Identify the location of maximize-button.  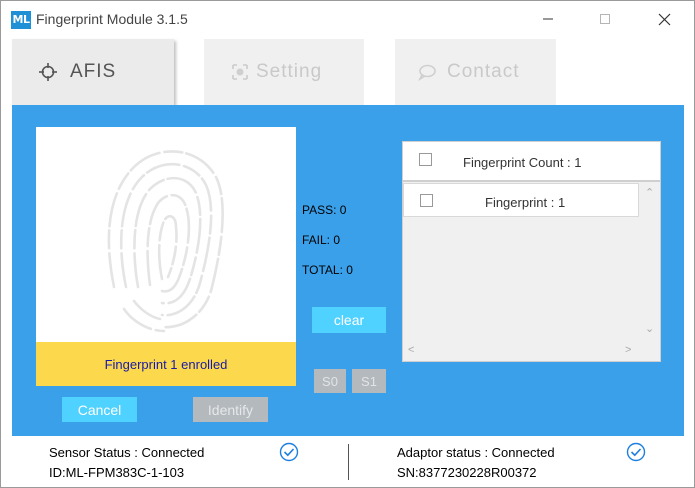
(605, 19).